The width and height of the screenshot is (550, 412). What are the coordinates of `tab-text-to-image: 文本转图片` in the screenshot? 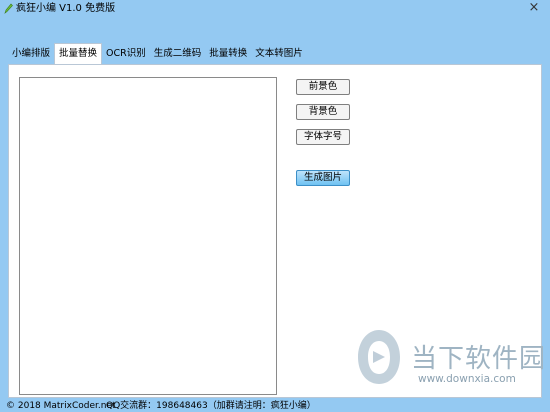 It's located at (279, 54).